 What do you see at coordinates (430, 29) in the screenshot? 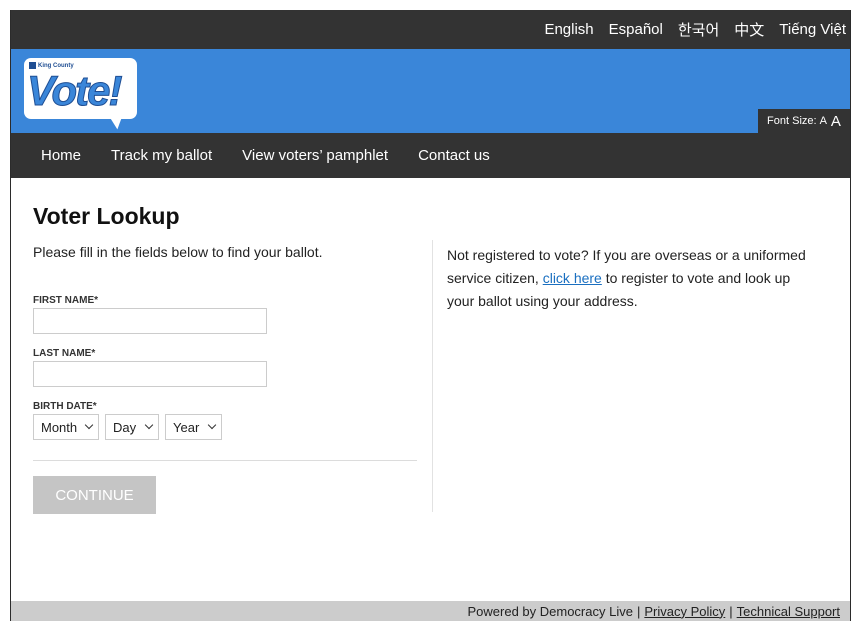
I see `language-bar: English Español 한국어 中文 Tiếng Việt` at bounding box center [430, 29].